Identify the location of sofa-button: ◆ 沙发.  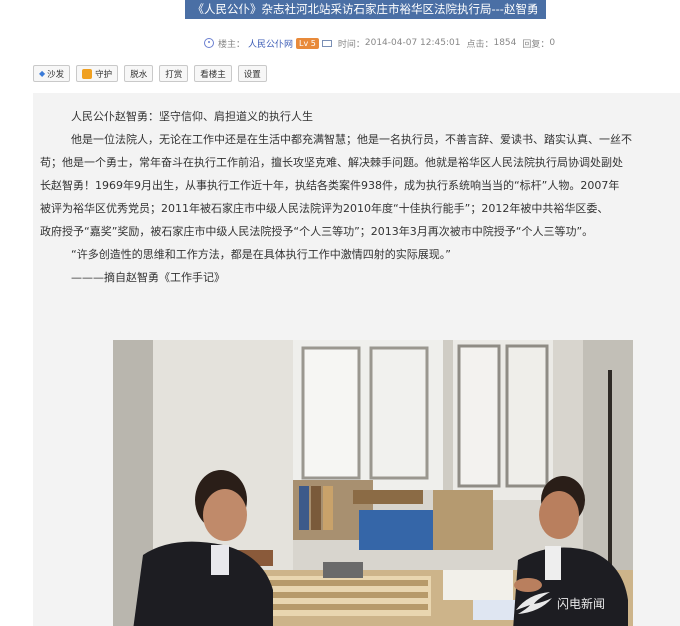
(52, 73).